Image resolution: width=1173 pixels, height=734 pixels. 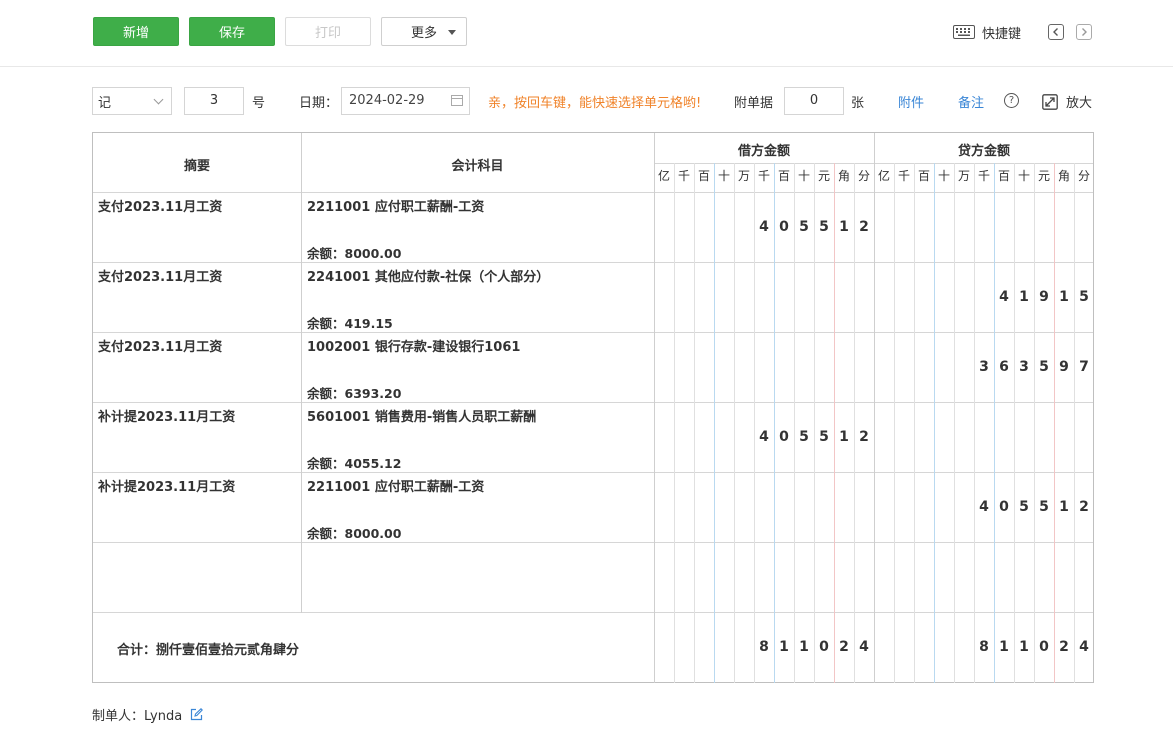 What do you see at coordinates (354, 533) in the screenshot?
I see `entry-balance: 余额：8000.00` at bounding box center [354, 533].